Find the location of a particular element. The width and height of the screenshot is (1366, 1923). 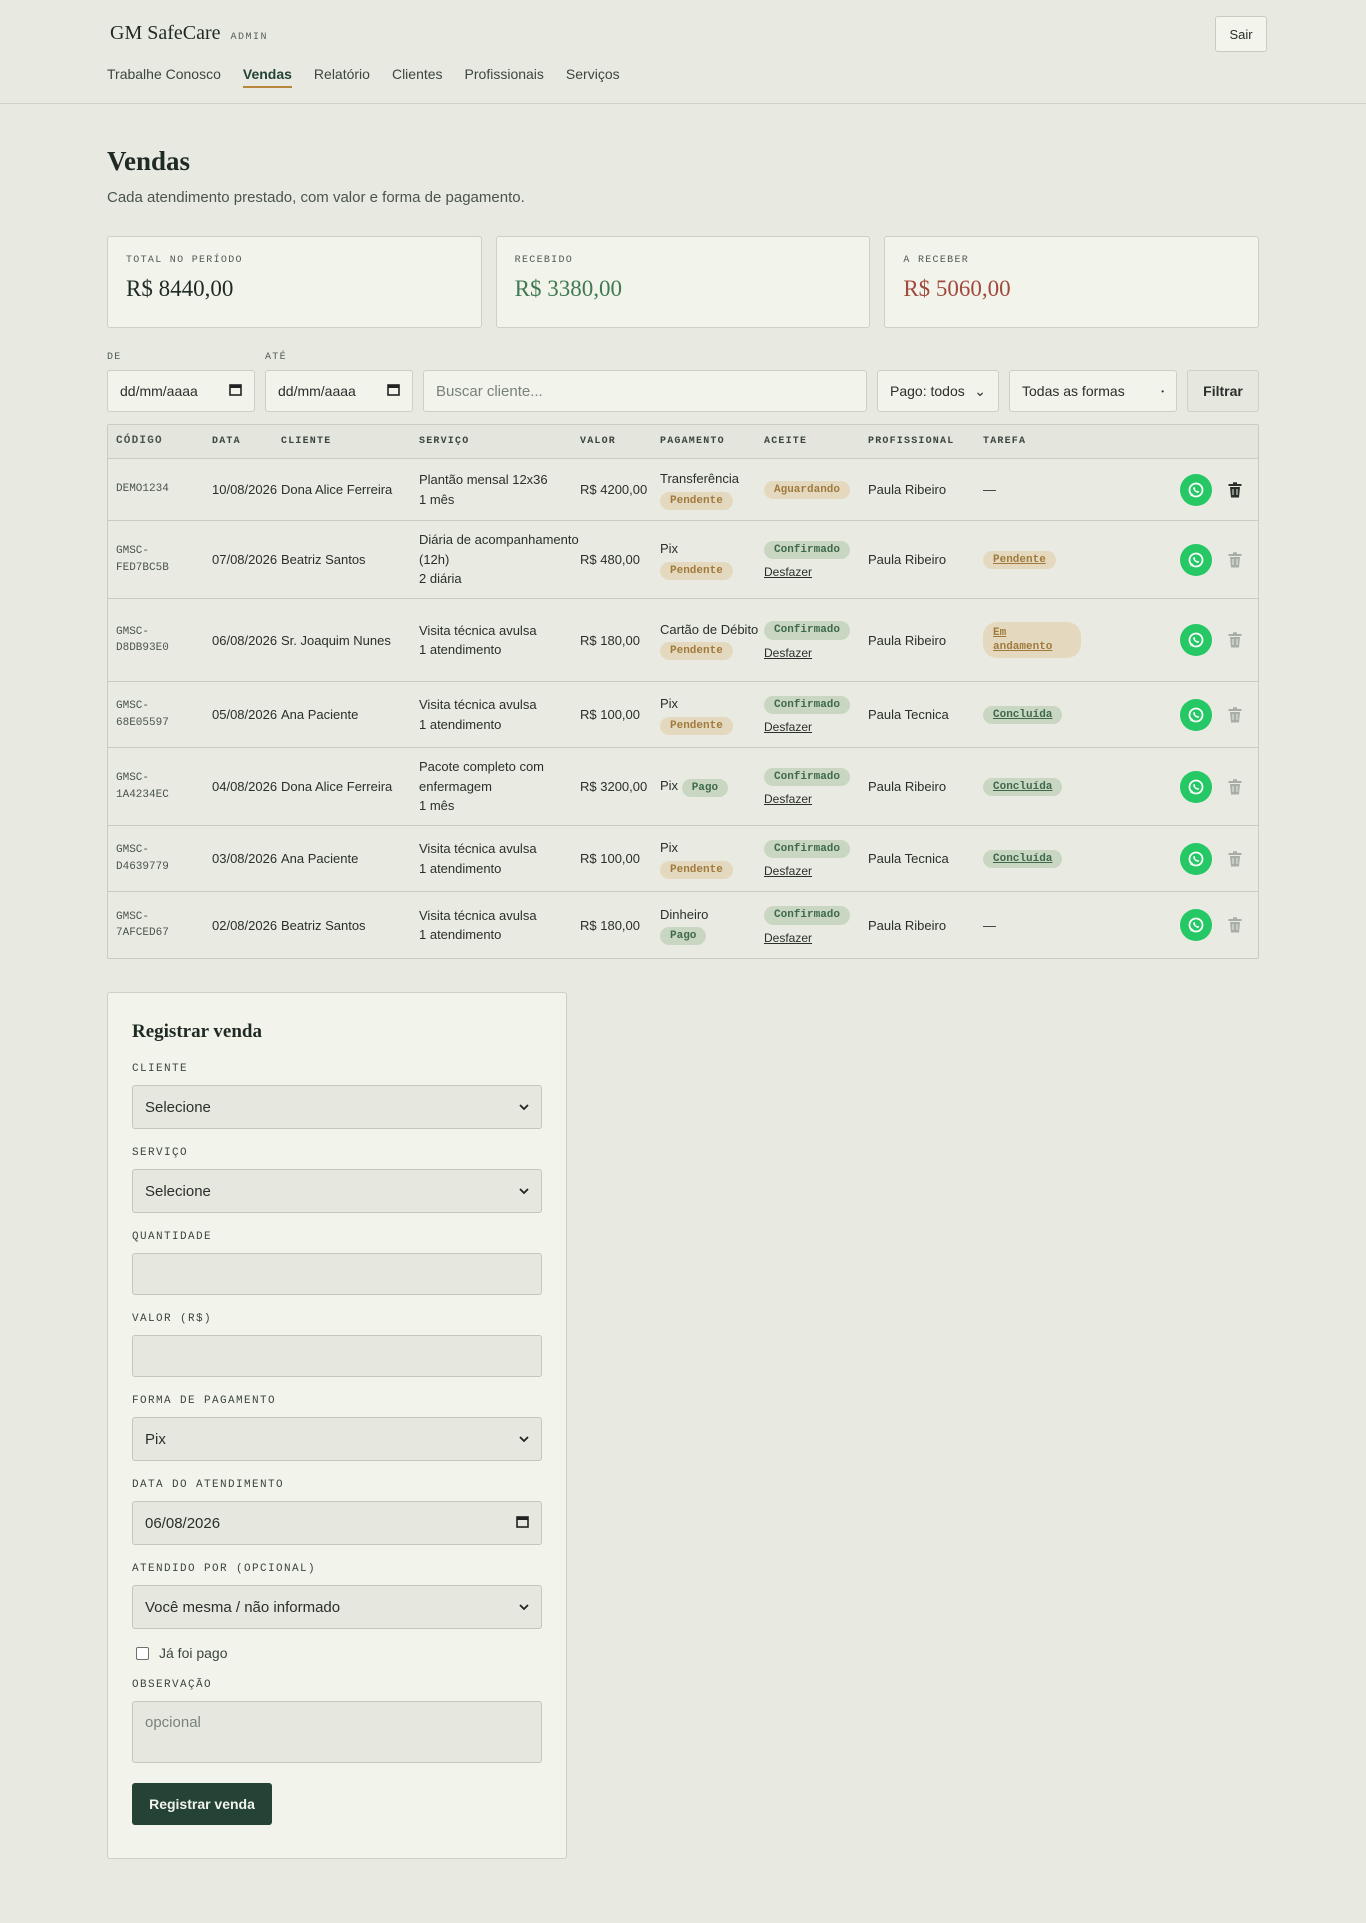

paid-checkbox-label: Já foi pago is located at coordinates (193, 1653).